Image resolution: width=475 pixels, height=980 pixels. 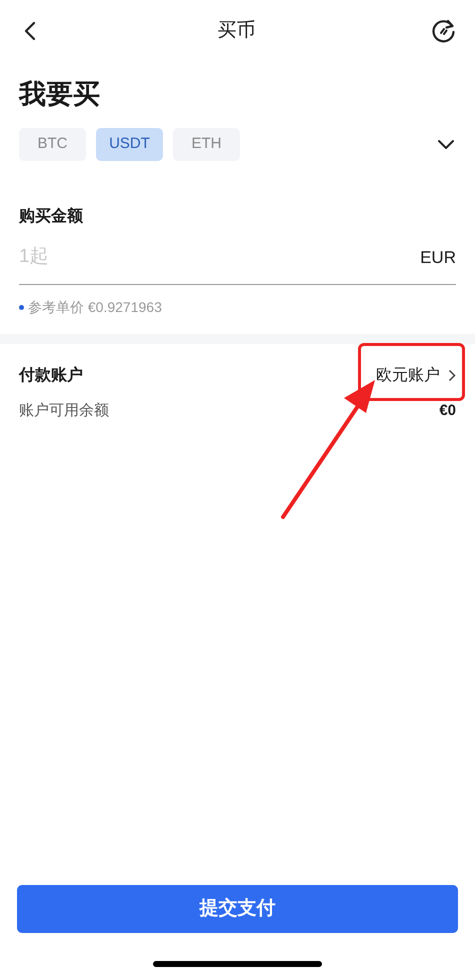 What do you see at coordinates (447, 410) in the screenshot?
I see `balance-value: €0` at bounding box center [447, 410].